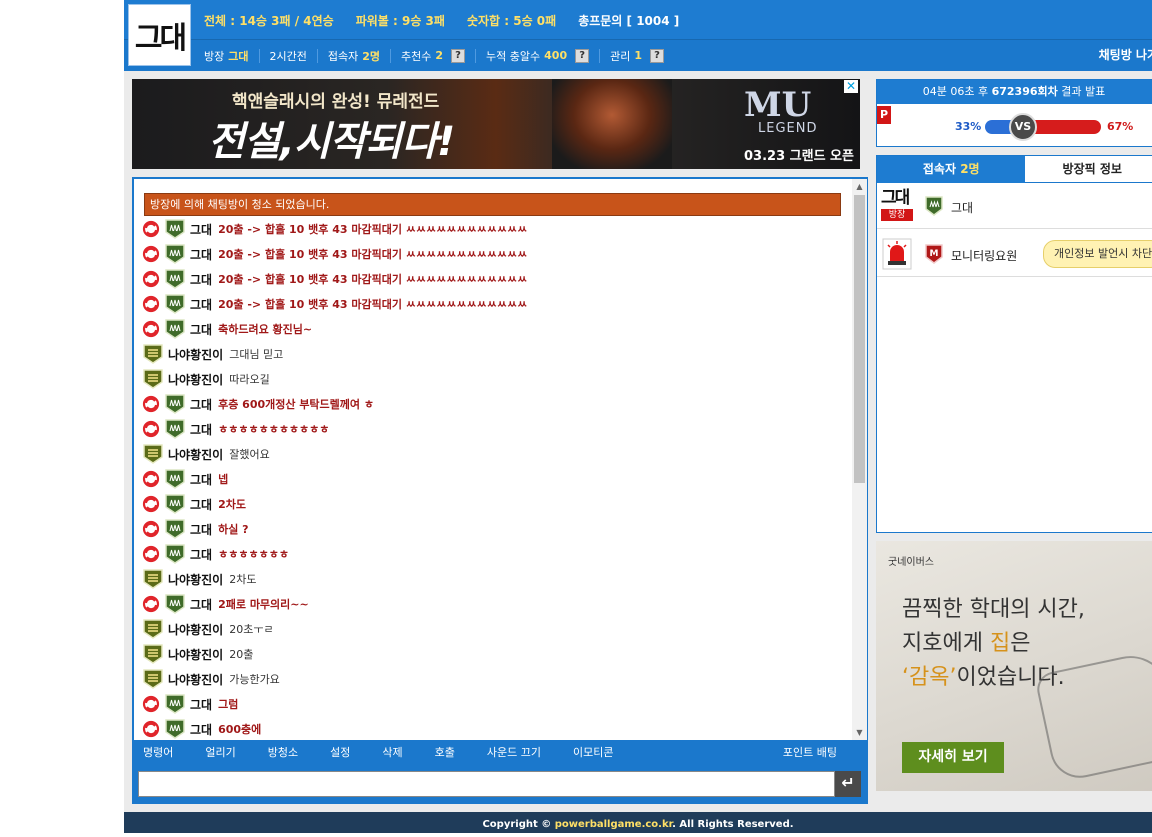 This screenshot has width=1152, height=837. I want to click on tab-host-pick-info: 방장픽 정보, so click(1088, 169).